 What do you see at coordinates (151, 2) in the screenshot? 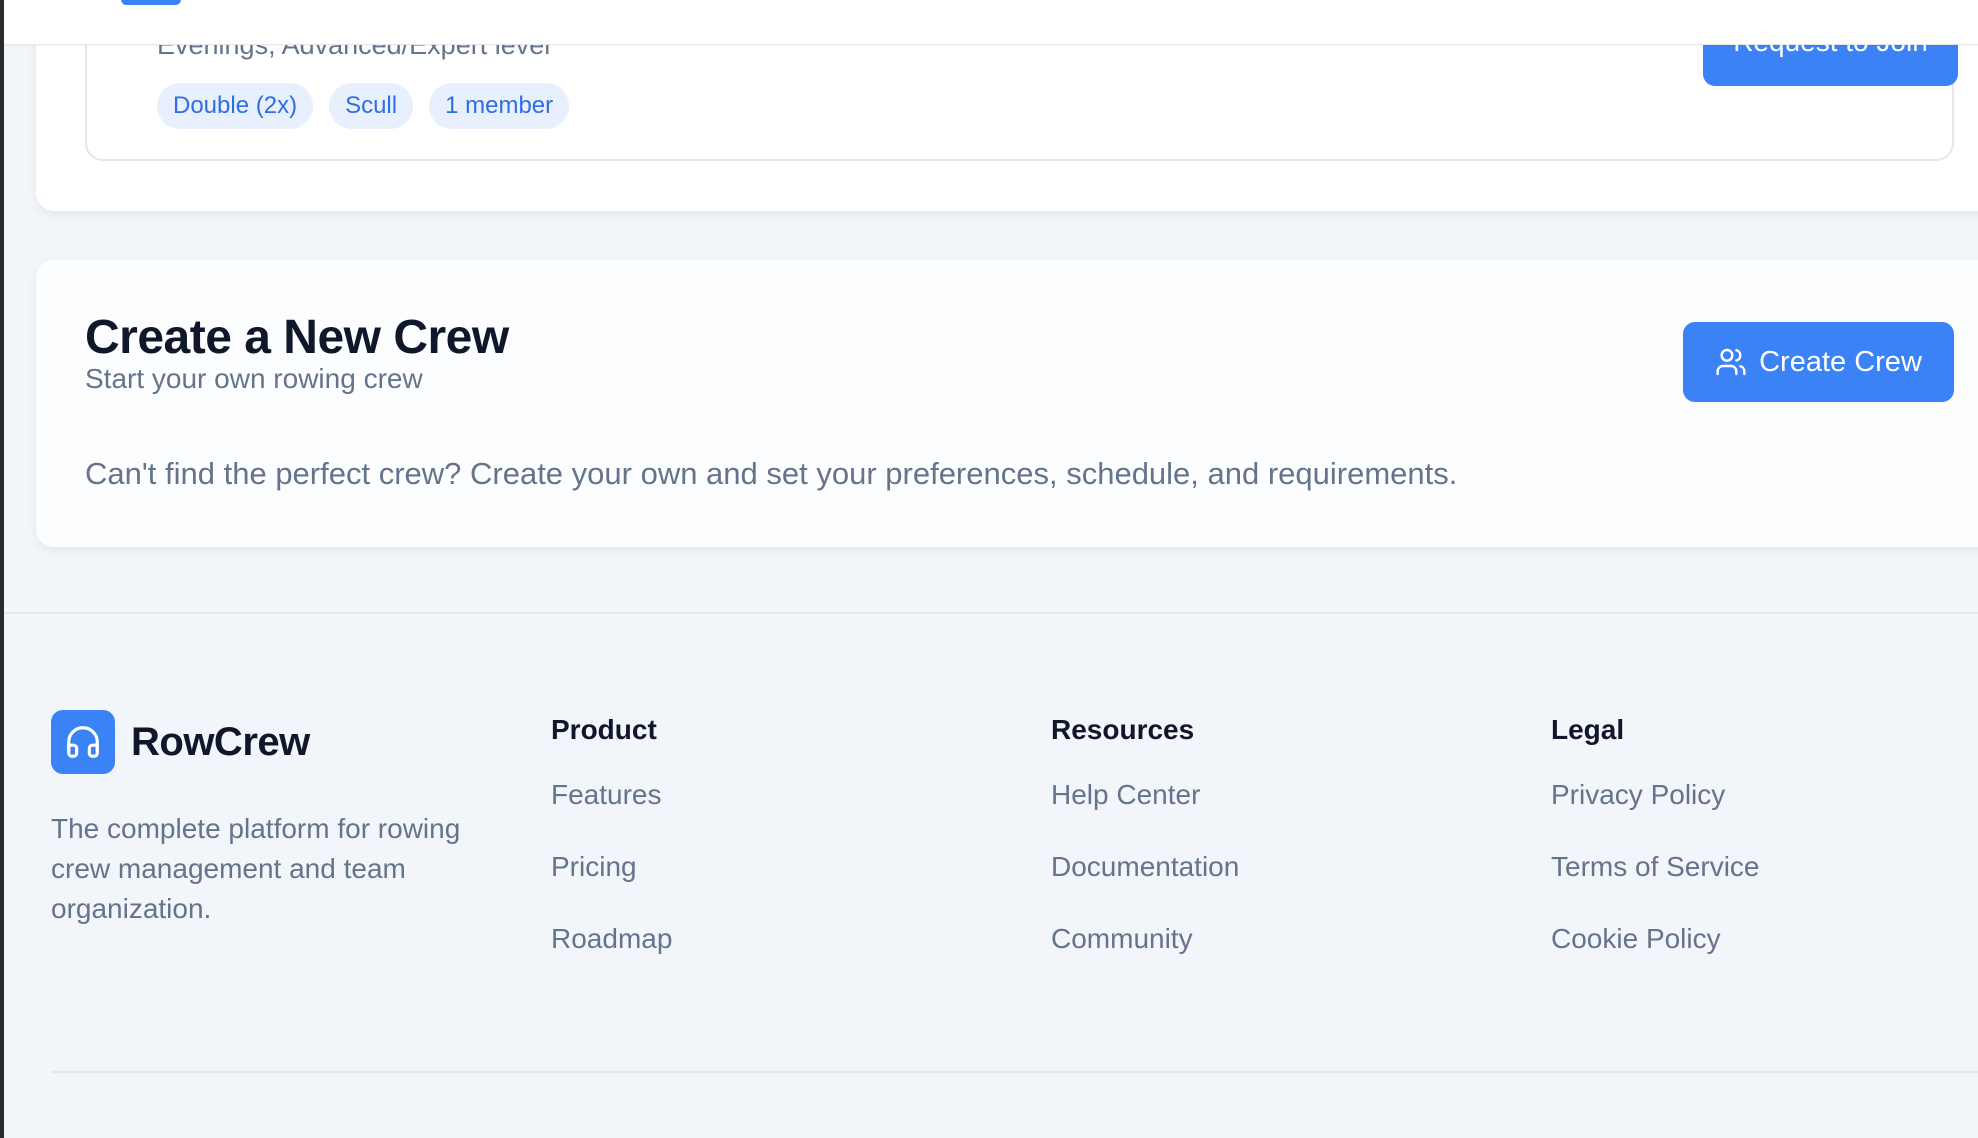
I see `nav-logo` at bounding box center [151, 2].